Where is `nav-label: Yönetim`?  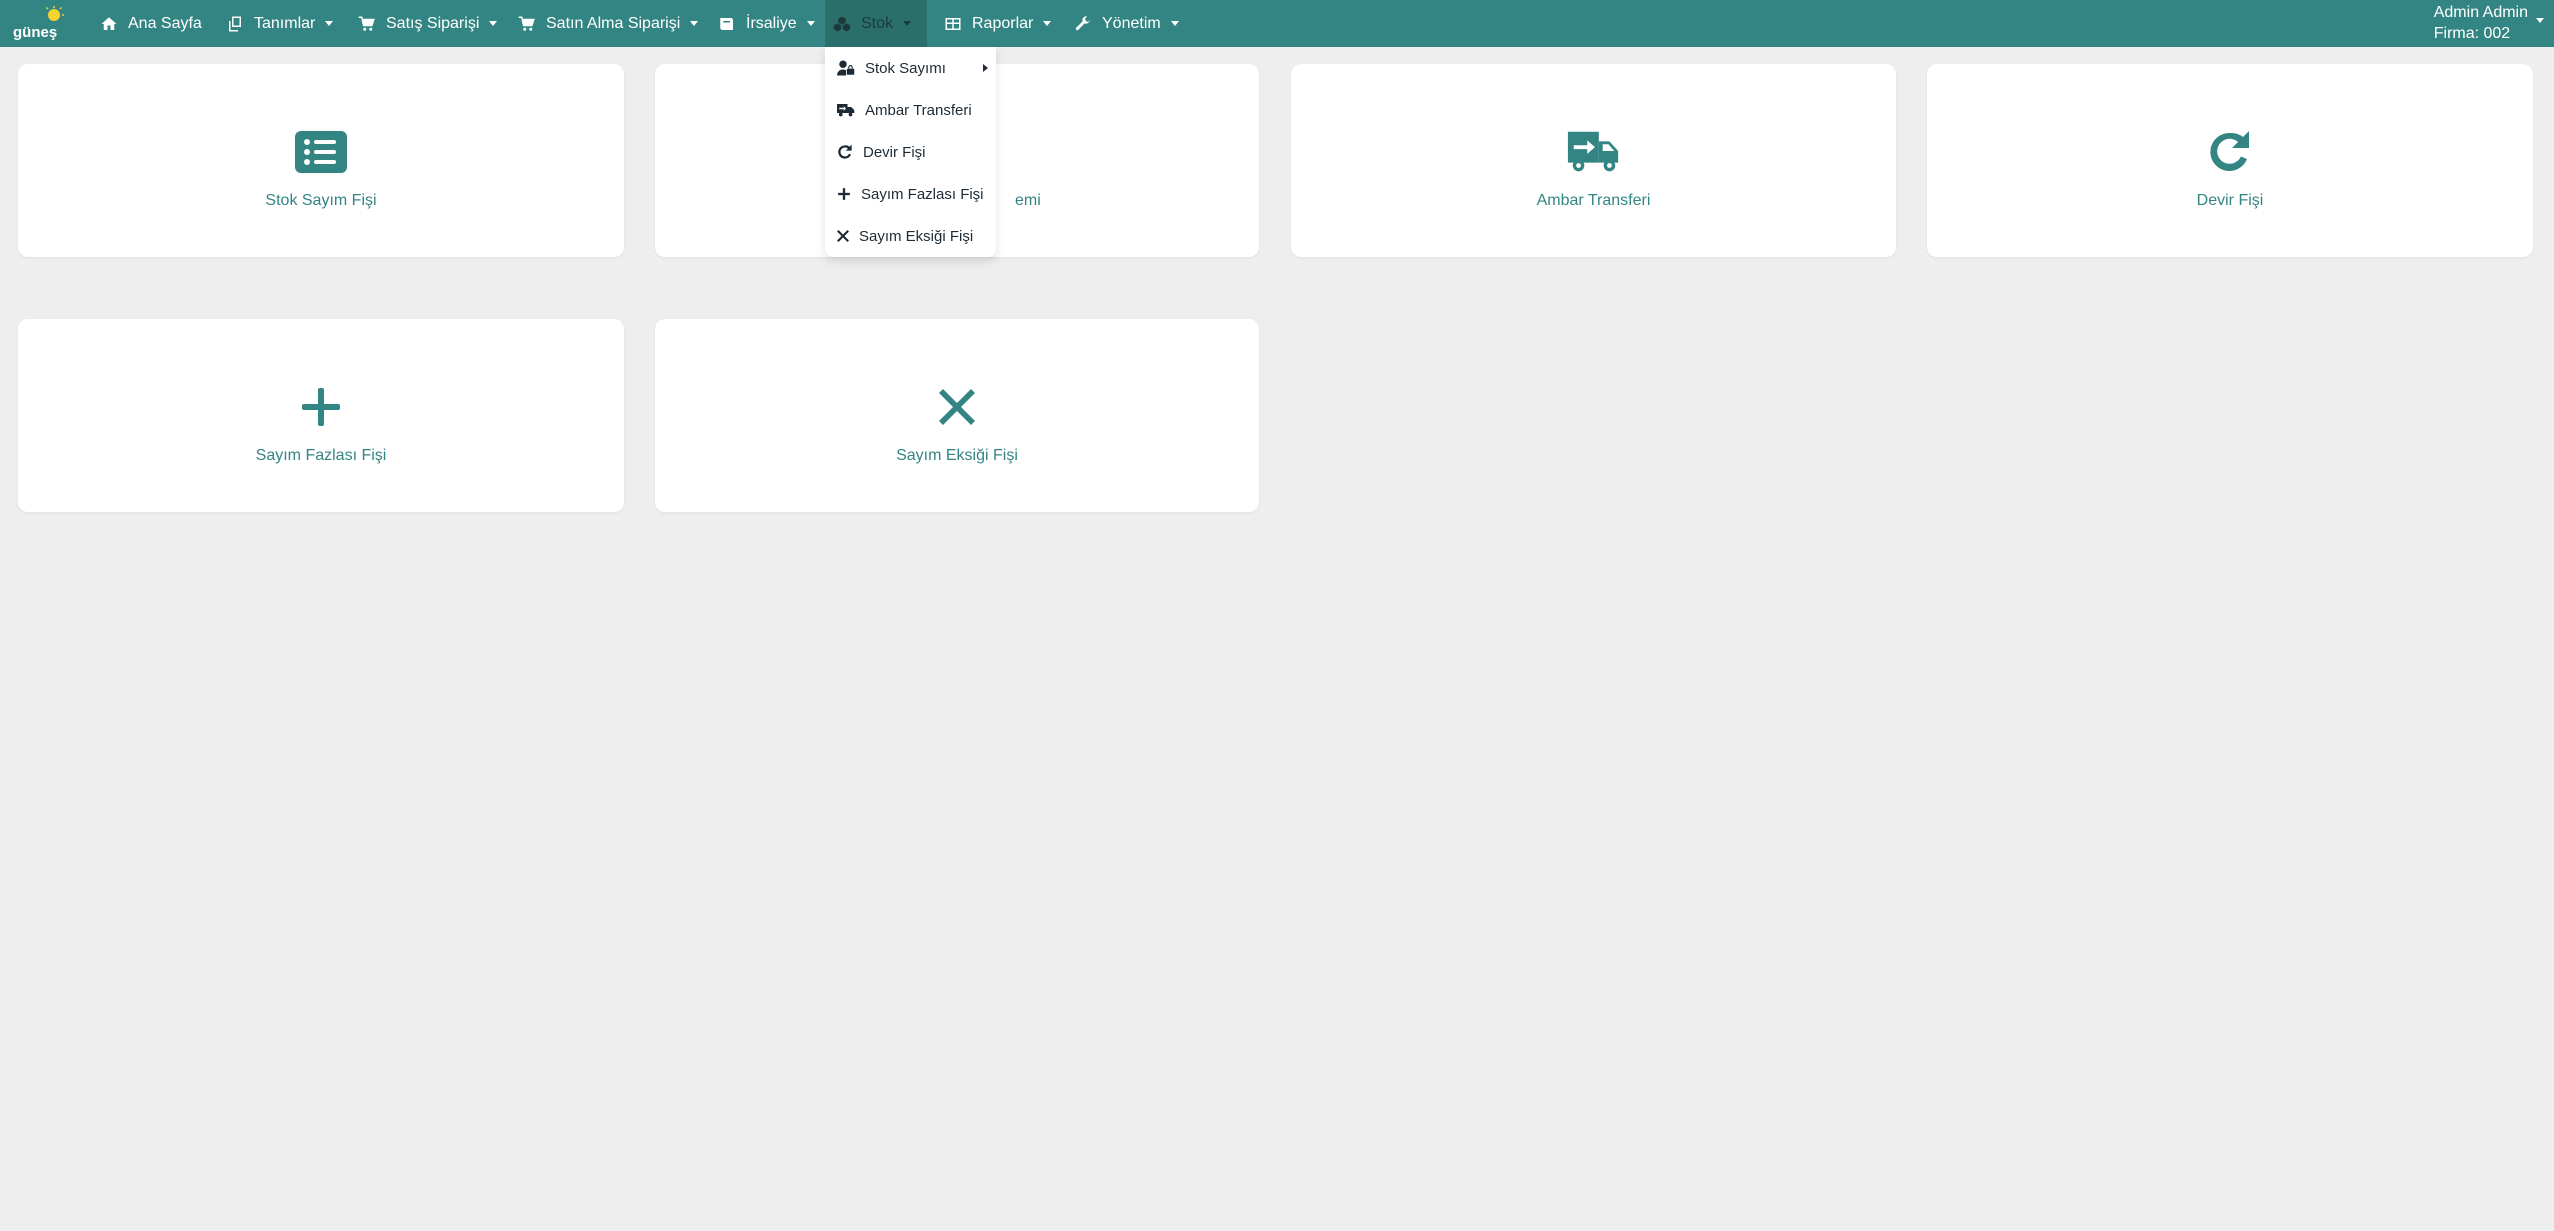 nav-label: Yönetim is located at coordinates (1131, 23).